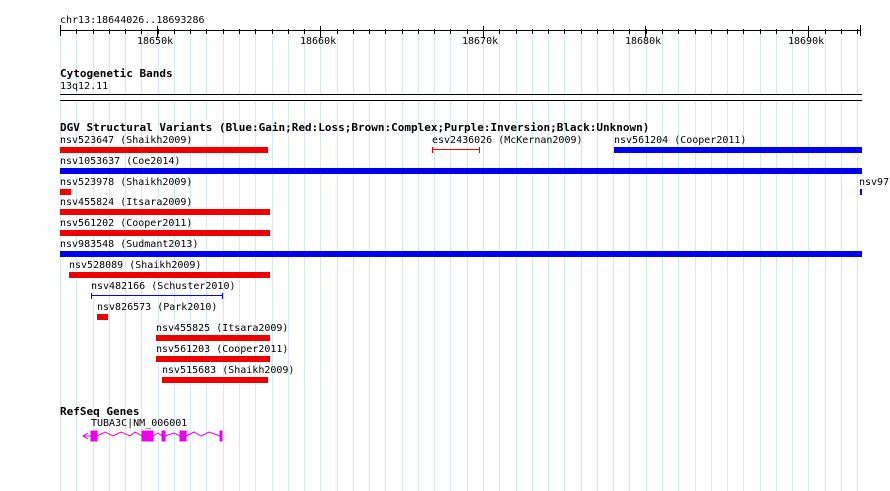 Image resolution: width=890 pixels, height=491 pixels. Describe the element at coordinates (126, 140) in the screenshot. I see `variant-label: nsv523647 (Shaikh2009)` at that location.